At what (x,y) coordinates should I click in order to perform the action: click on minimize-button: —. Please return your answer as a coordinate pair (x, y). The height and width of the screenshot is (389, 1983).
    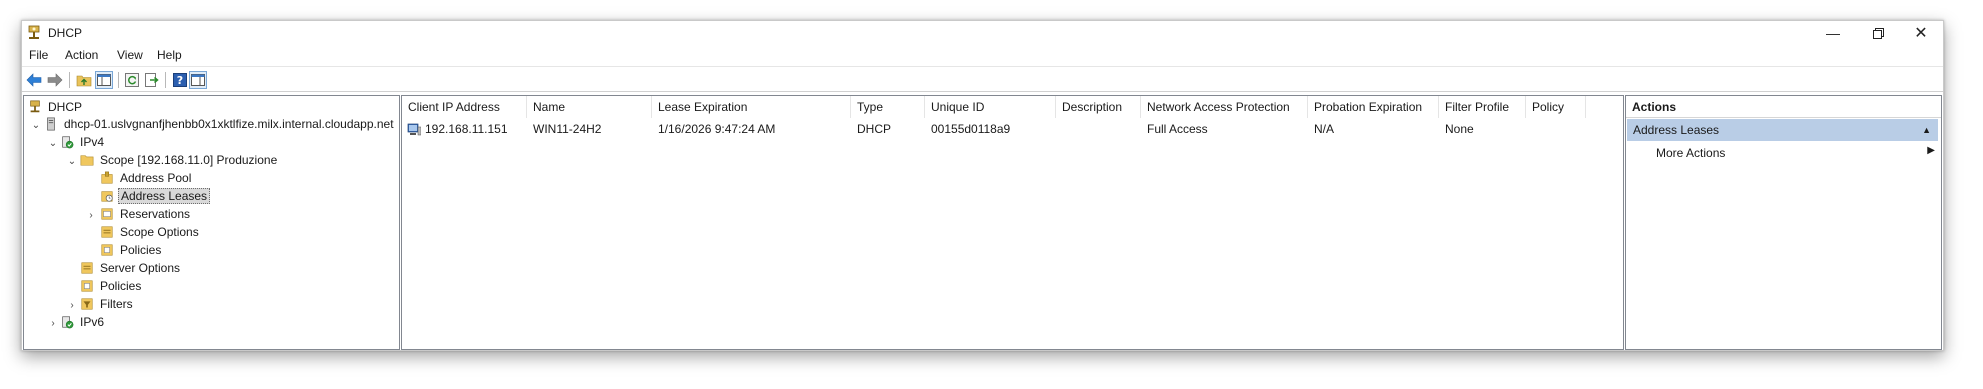
    Looking at the image, I should click on (1833, 33).